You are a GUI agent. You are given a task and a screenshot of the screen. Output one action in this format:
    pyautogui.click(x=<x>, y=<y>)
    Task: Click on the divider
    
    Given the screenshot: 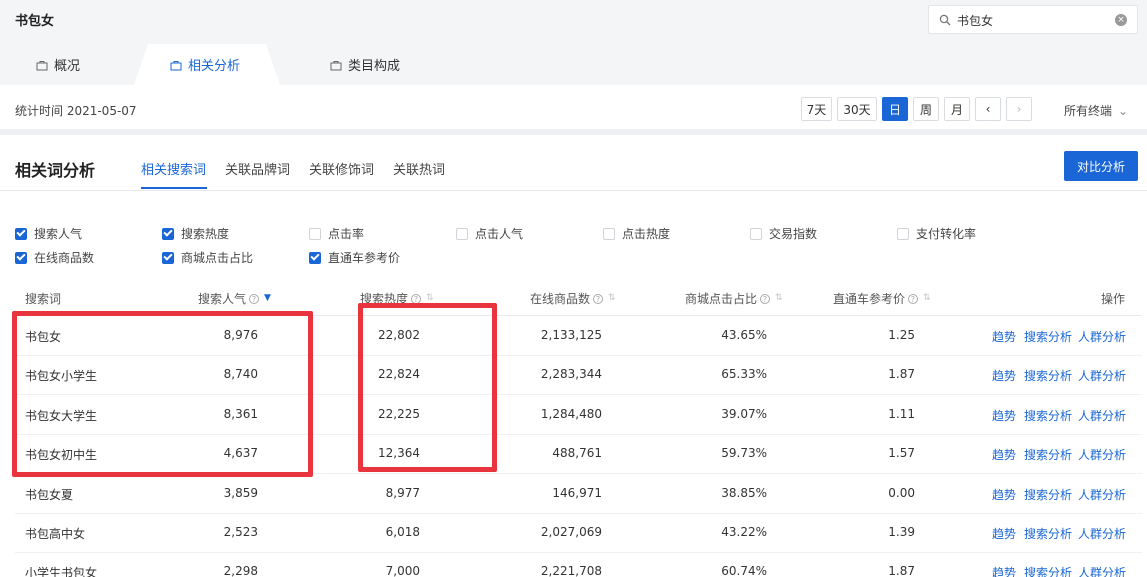 What is the action you would take?
    pyautogui.click(x=573, y=190)
    